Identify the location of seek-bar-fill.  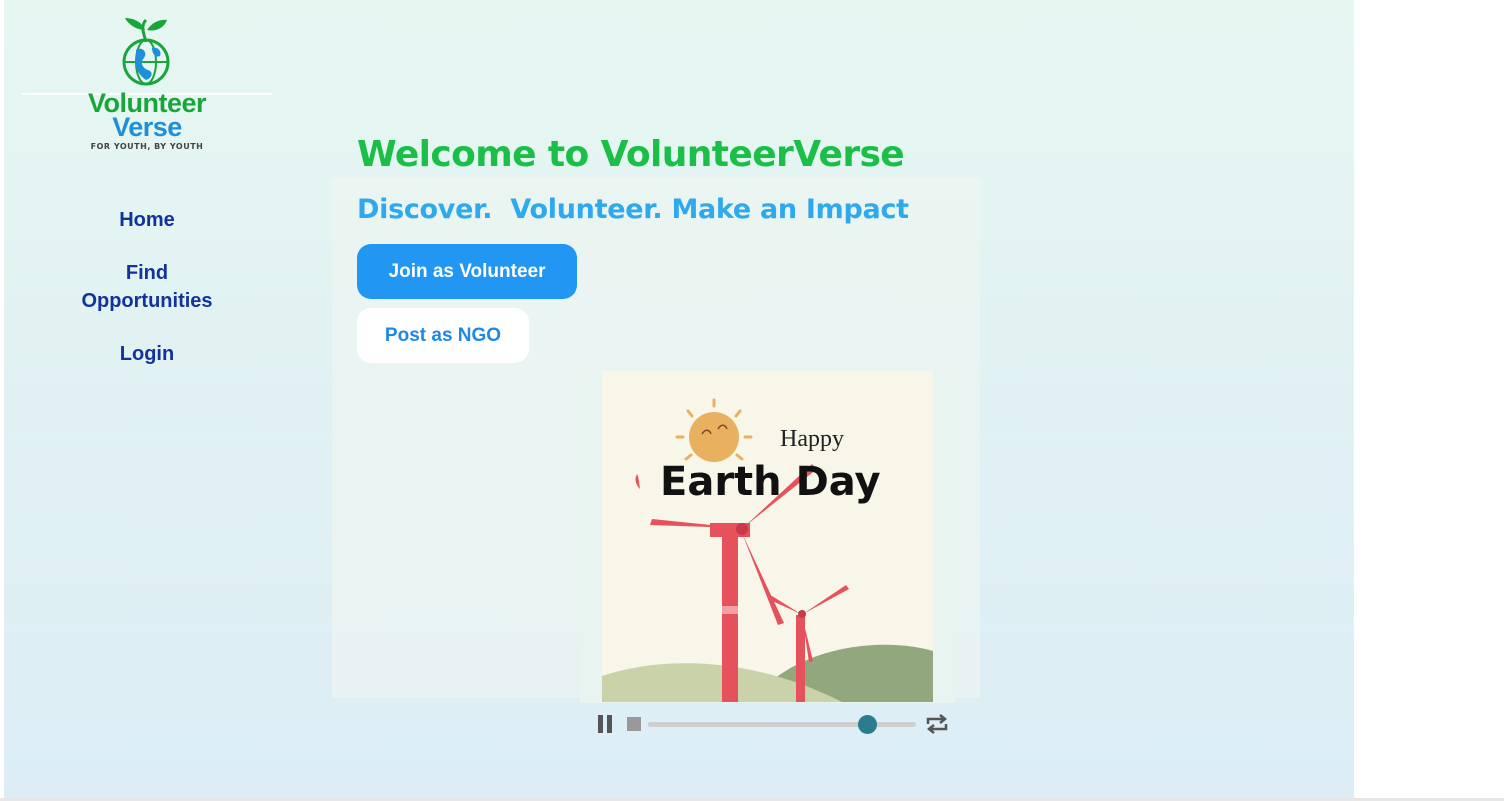
(758, 724).